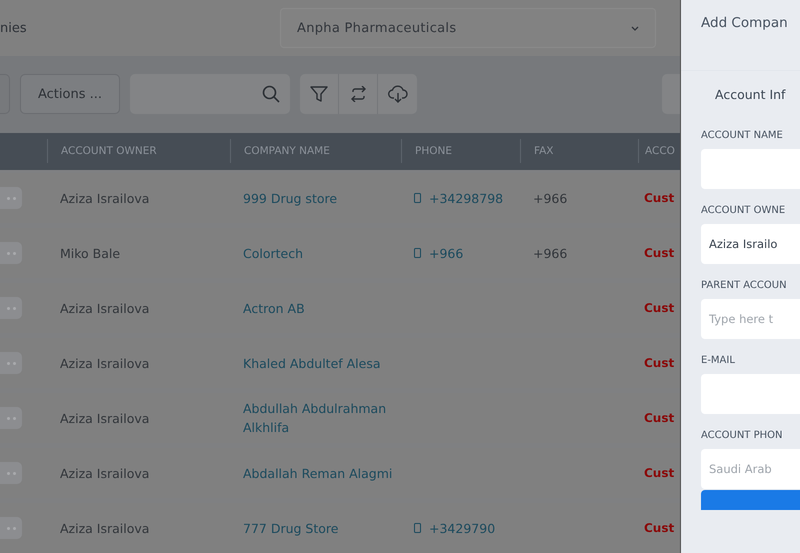 The width and height of the screenshot is (800, 553). I want to click on section-tab: Account Inf, so click(757, 94).